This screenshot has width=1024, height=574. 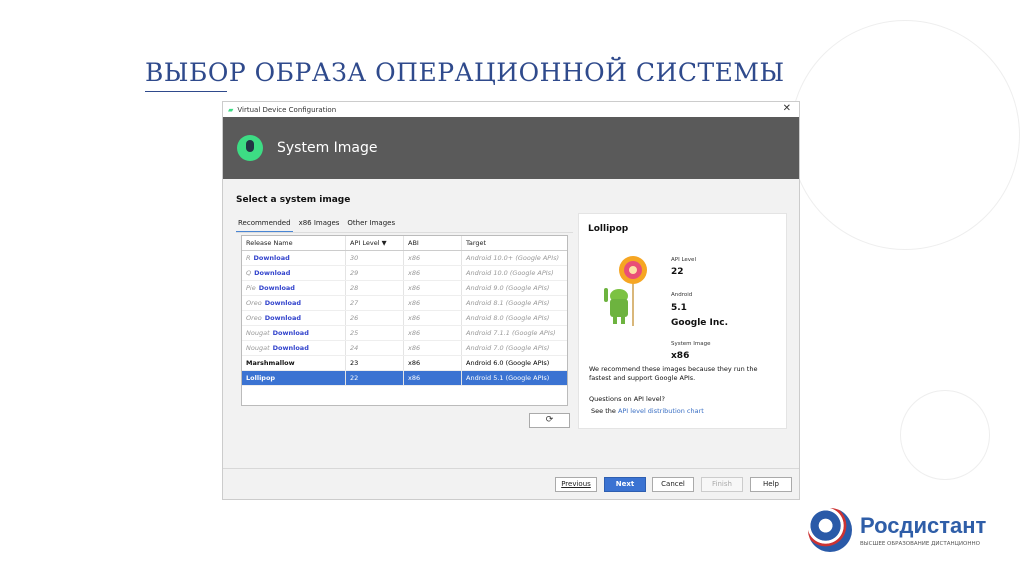 What do you see at coordinates (465, 72) in the screenshot?
I see `slide-title: ВЫБОР ОБРАЗА ОПЕРАЦИОННОЙ СИСТЕМЫ` at bounding box center [465, 72].